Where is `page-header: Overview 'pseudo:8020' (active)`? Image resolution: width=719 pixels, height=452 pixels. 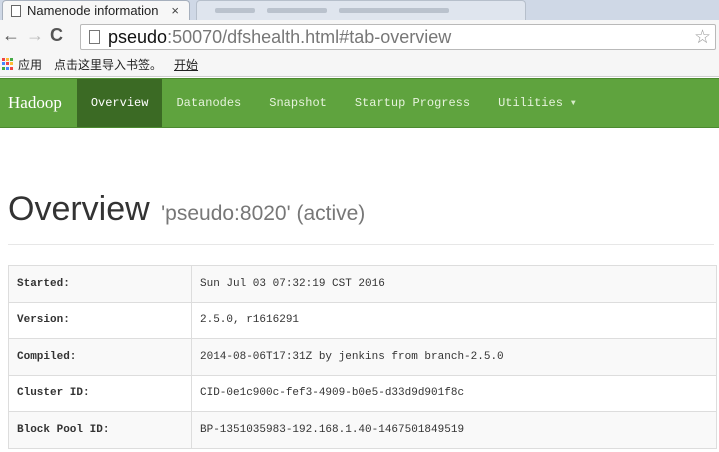
page-header: Overview 'pseudo:8020' (active) is located at coordinates (361, 217).